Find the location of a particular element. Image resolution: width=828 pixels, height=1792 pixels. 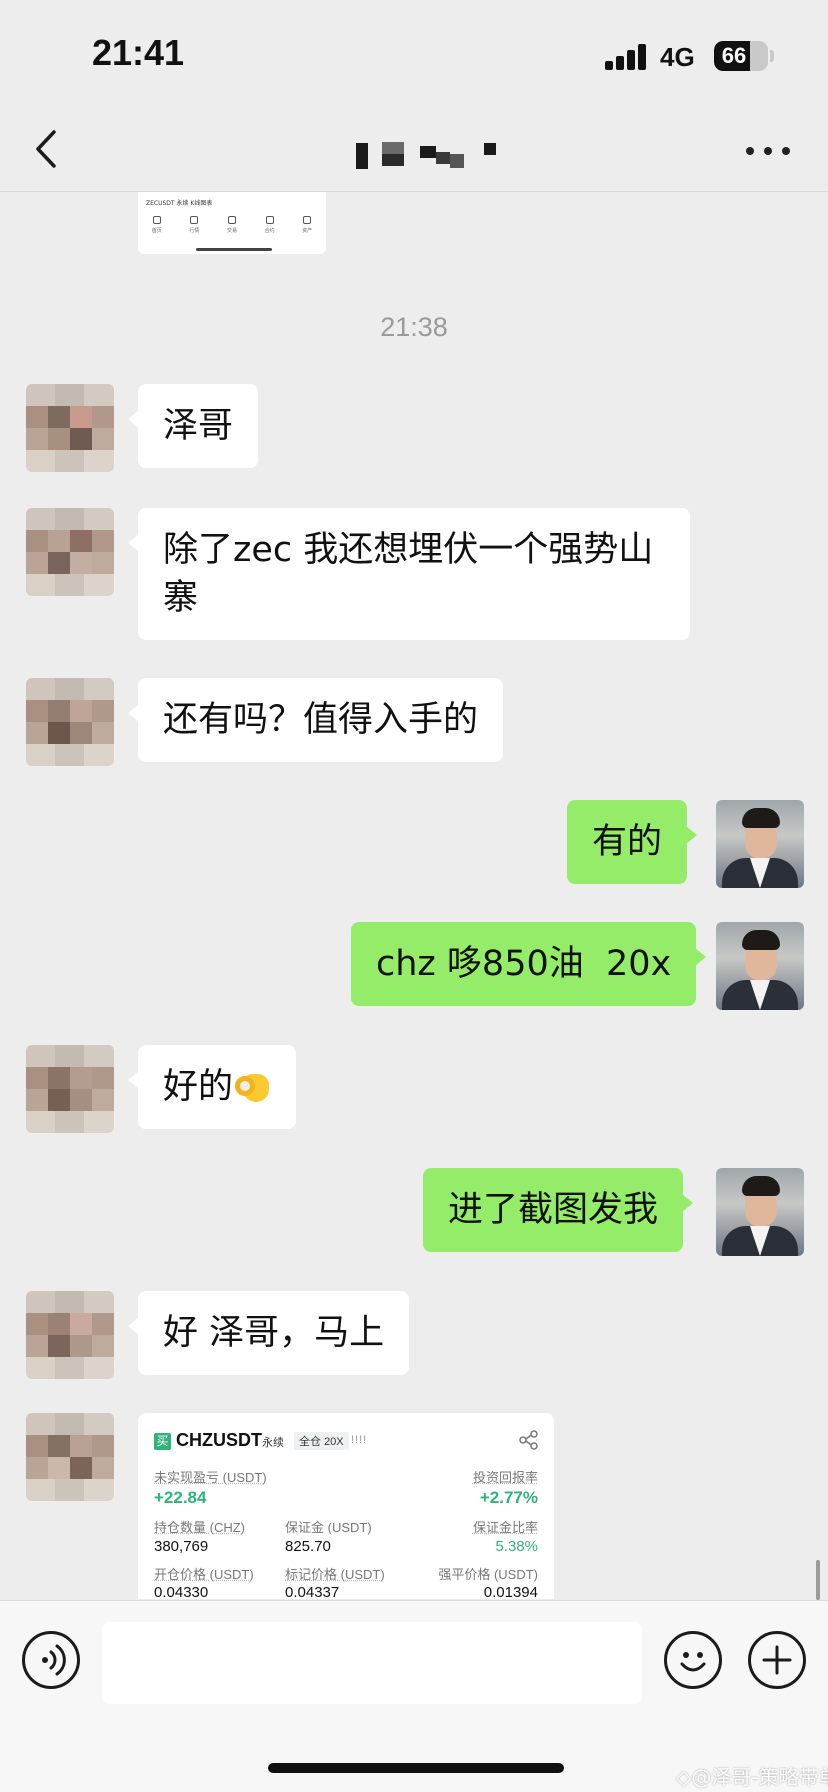

more-actions-button is located at coordinates (777, 1660).